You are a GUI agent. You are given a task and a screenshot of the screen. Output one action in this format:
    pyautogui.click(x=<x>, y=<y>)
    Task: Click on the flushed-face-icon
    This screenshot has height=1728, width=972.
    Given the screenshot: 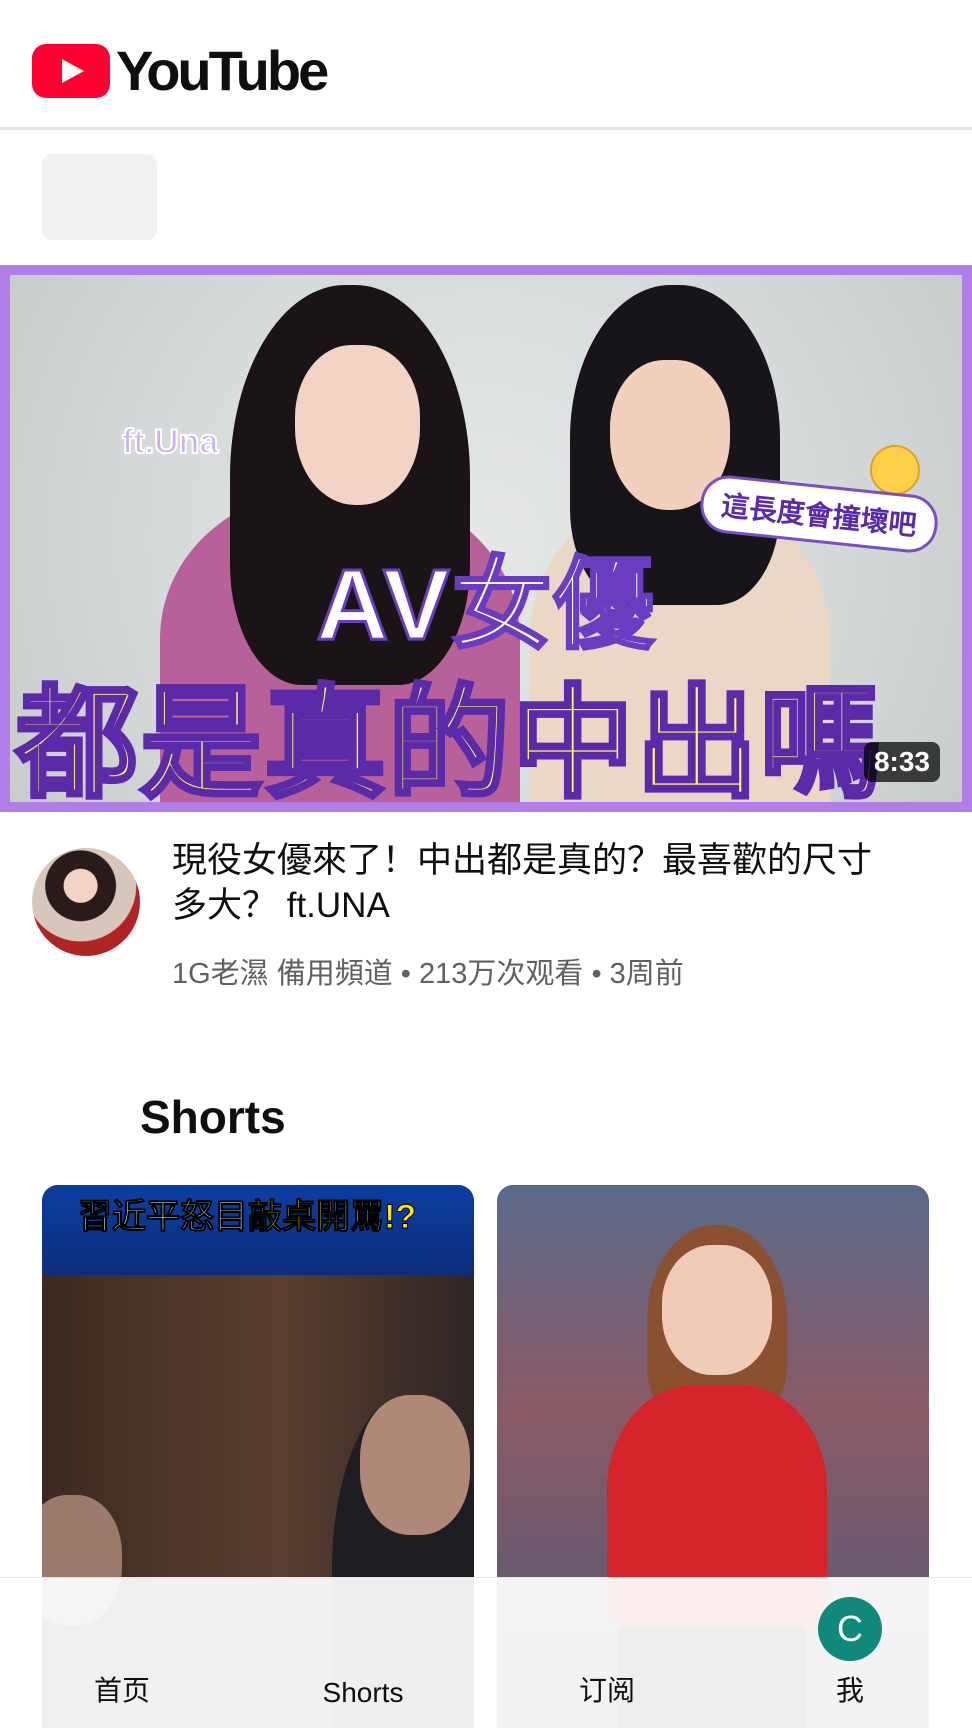 What is the action you would take?
    pyautogui.click(x=895, y=470)
    